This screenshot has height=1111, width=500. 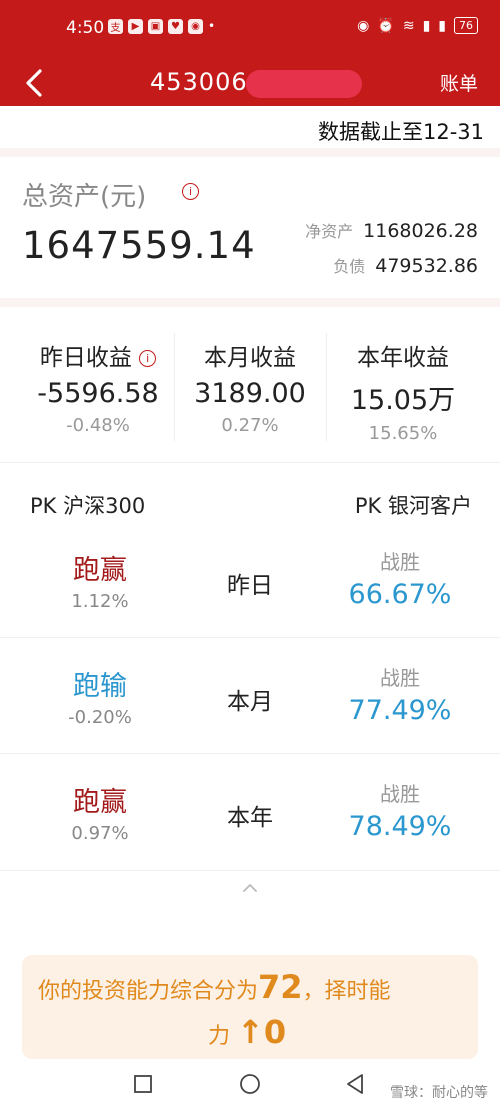 I want to click on yesterday-earnings-pct: -0.48%, so click(x=98, y=425).